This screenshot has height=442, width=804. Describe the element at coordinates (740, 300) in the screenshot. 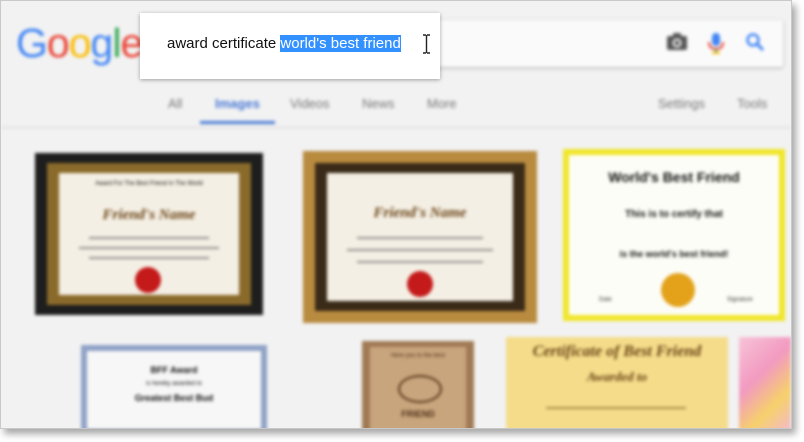

I see `signature-label: Signature` at that location.